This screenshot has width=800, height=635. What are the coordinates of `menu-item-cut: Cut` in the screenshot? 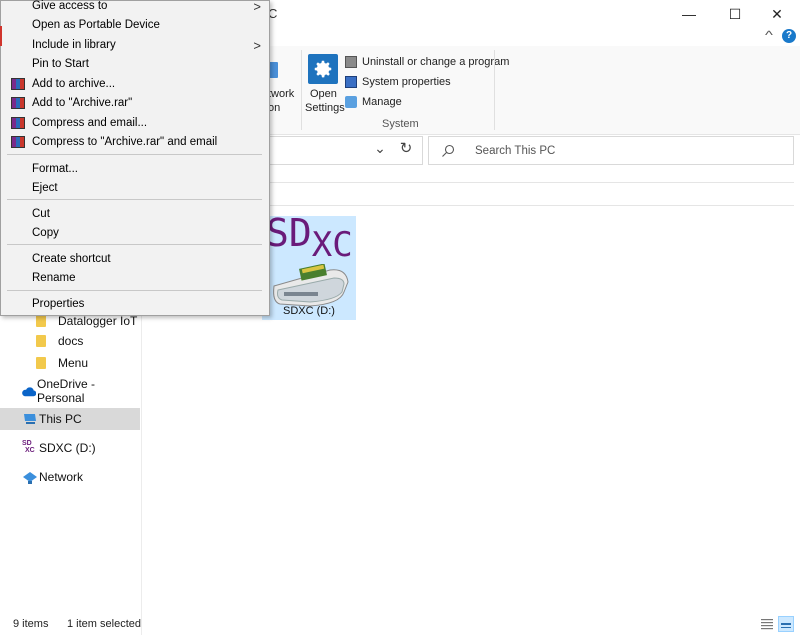 It's located at (135, 214).